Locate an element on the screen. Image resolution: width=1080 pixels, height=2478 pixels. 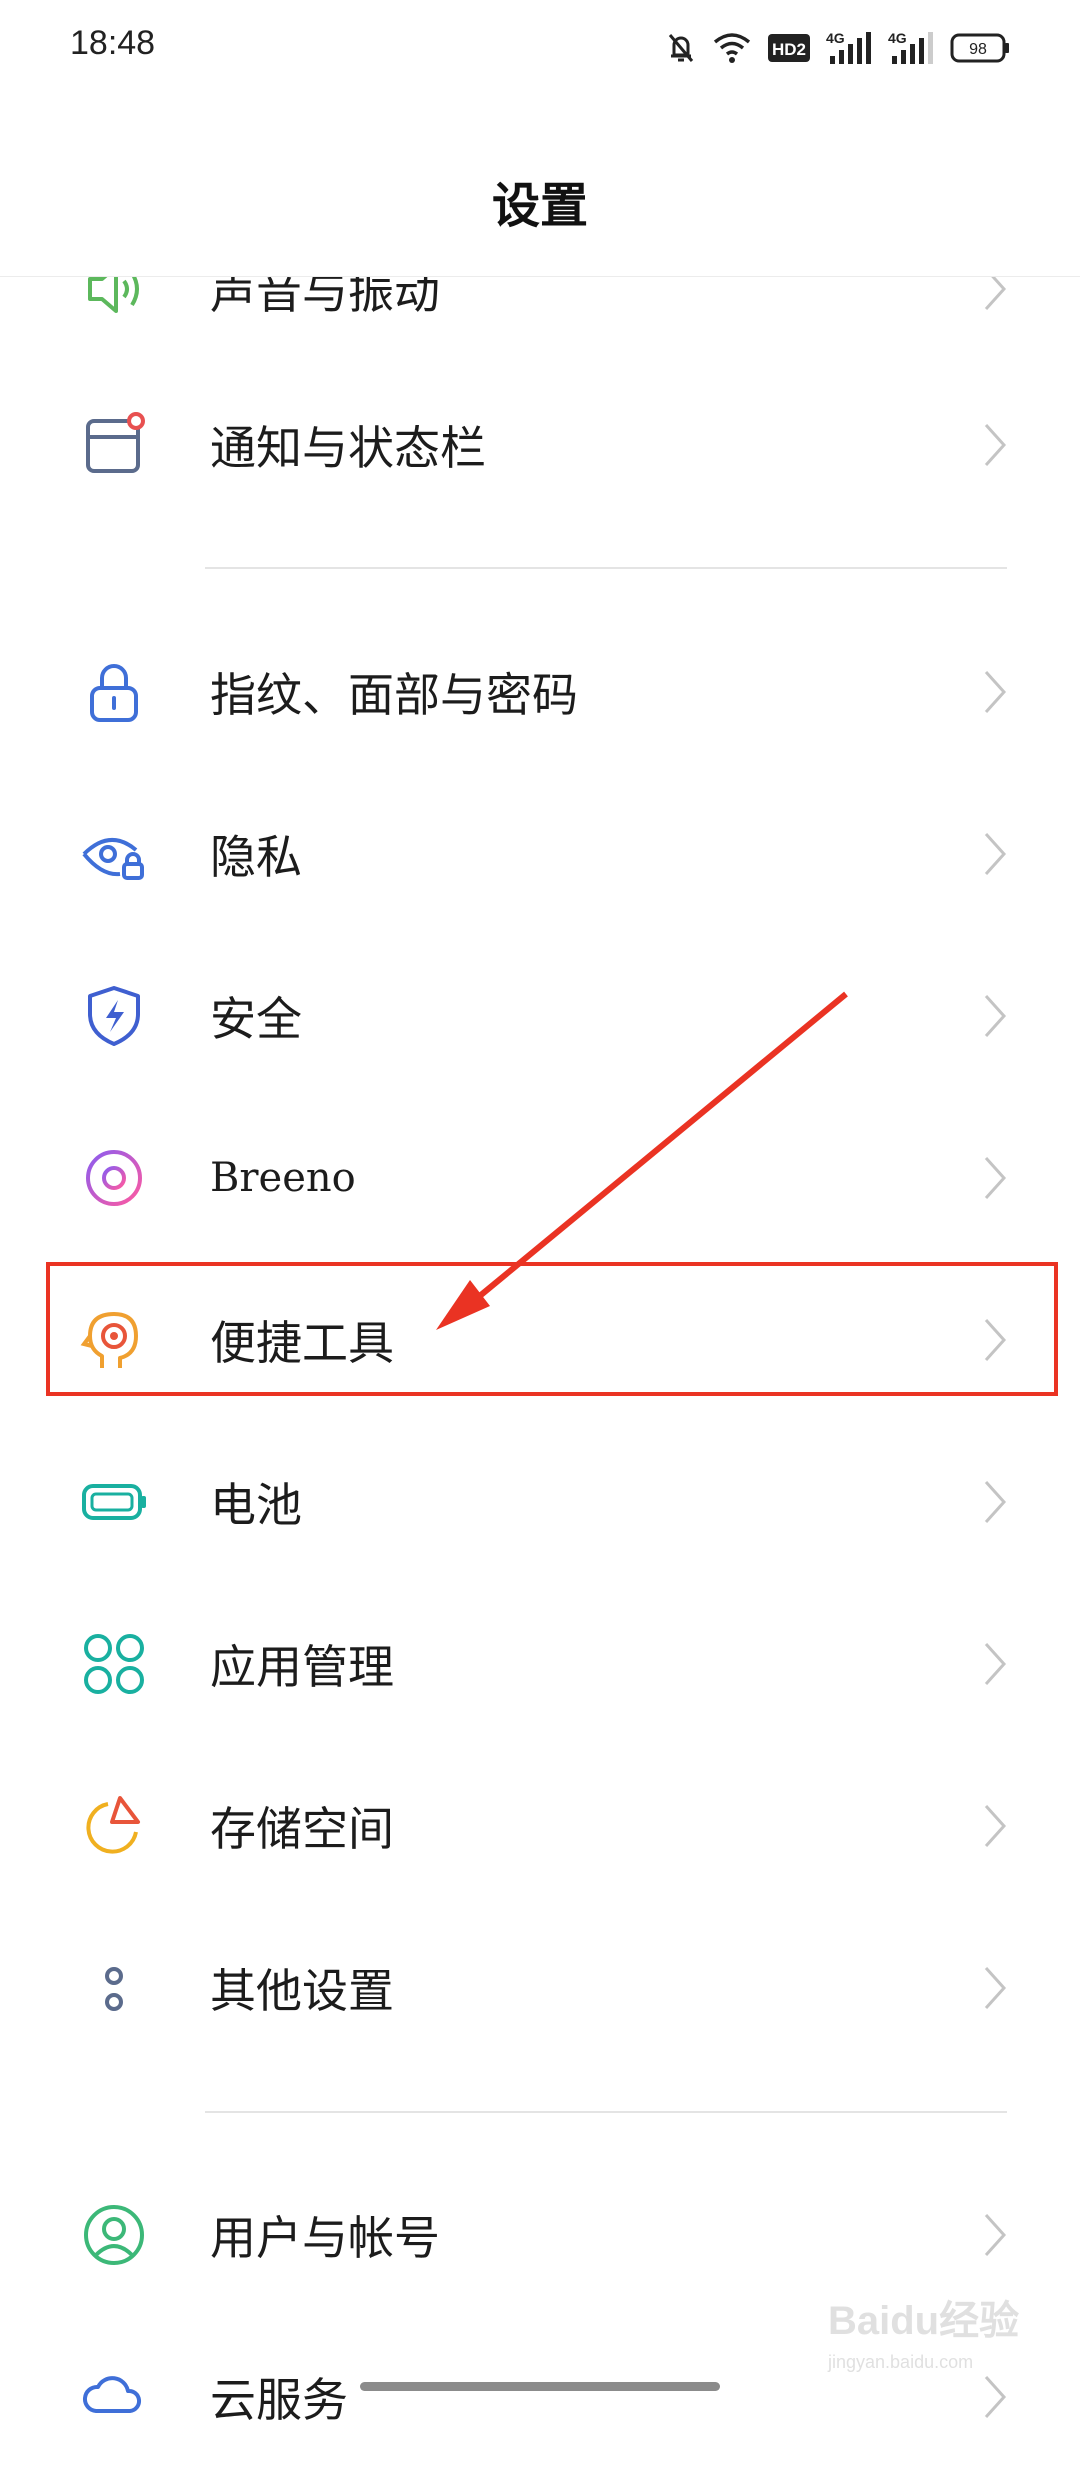
page-title: 设置 is located at coordinates (539, 206).